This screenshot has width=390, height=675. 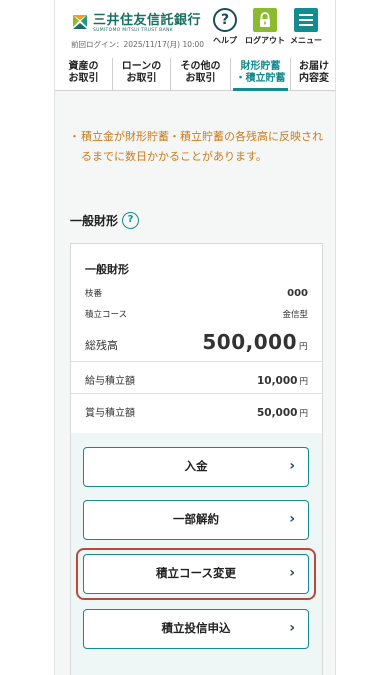 What do you see at coordinates (306, 20) in the screenshot?
I see `hamburger-menu-icon` at bounding box center [306, 20].